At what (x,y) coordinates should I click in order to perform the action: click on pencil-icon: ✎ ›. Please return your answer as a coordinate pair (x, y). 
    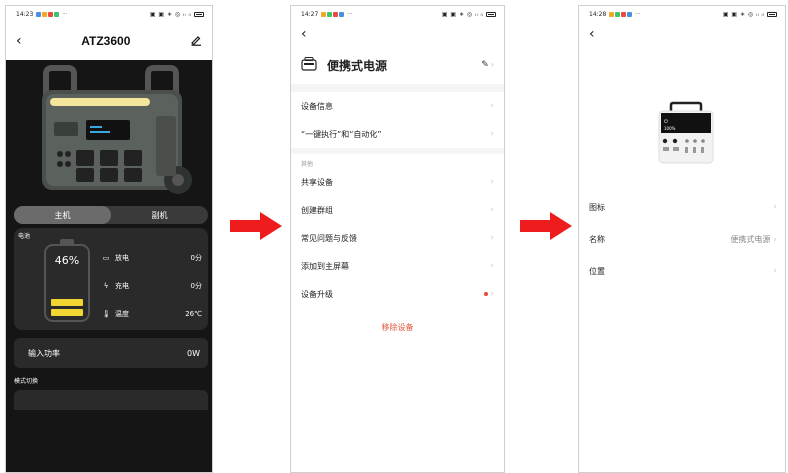
    Looking at the image, I should click on (487, 65).